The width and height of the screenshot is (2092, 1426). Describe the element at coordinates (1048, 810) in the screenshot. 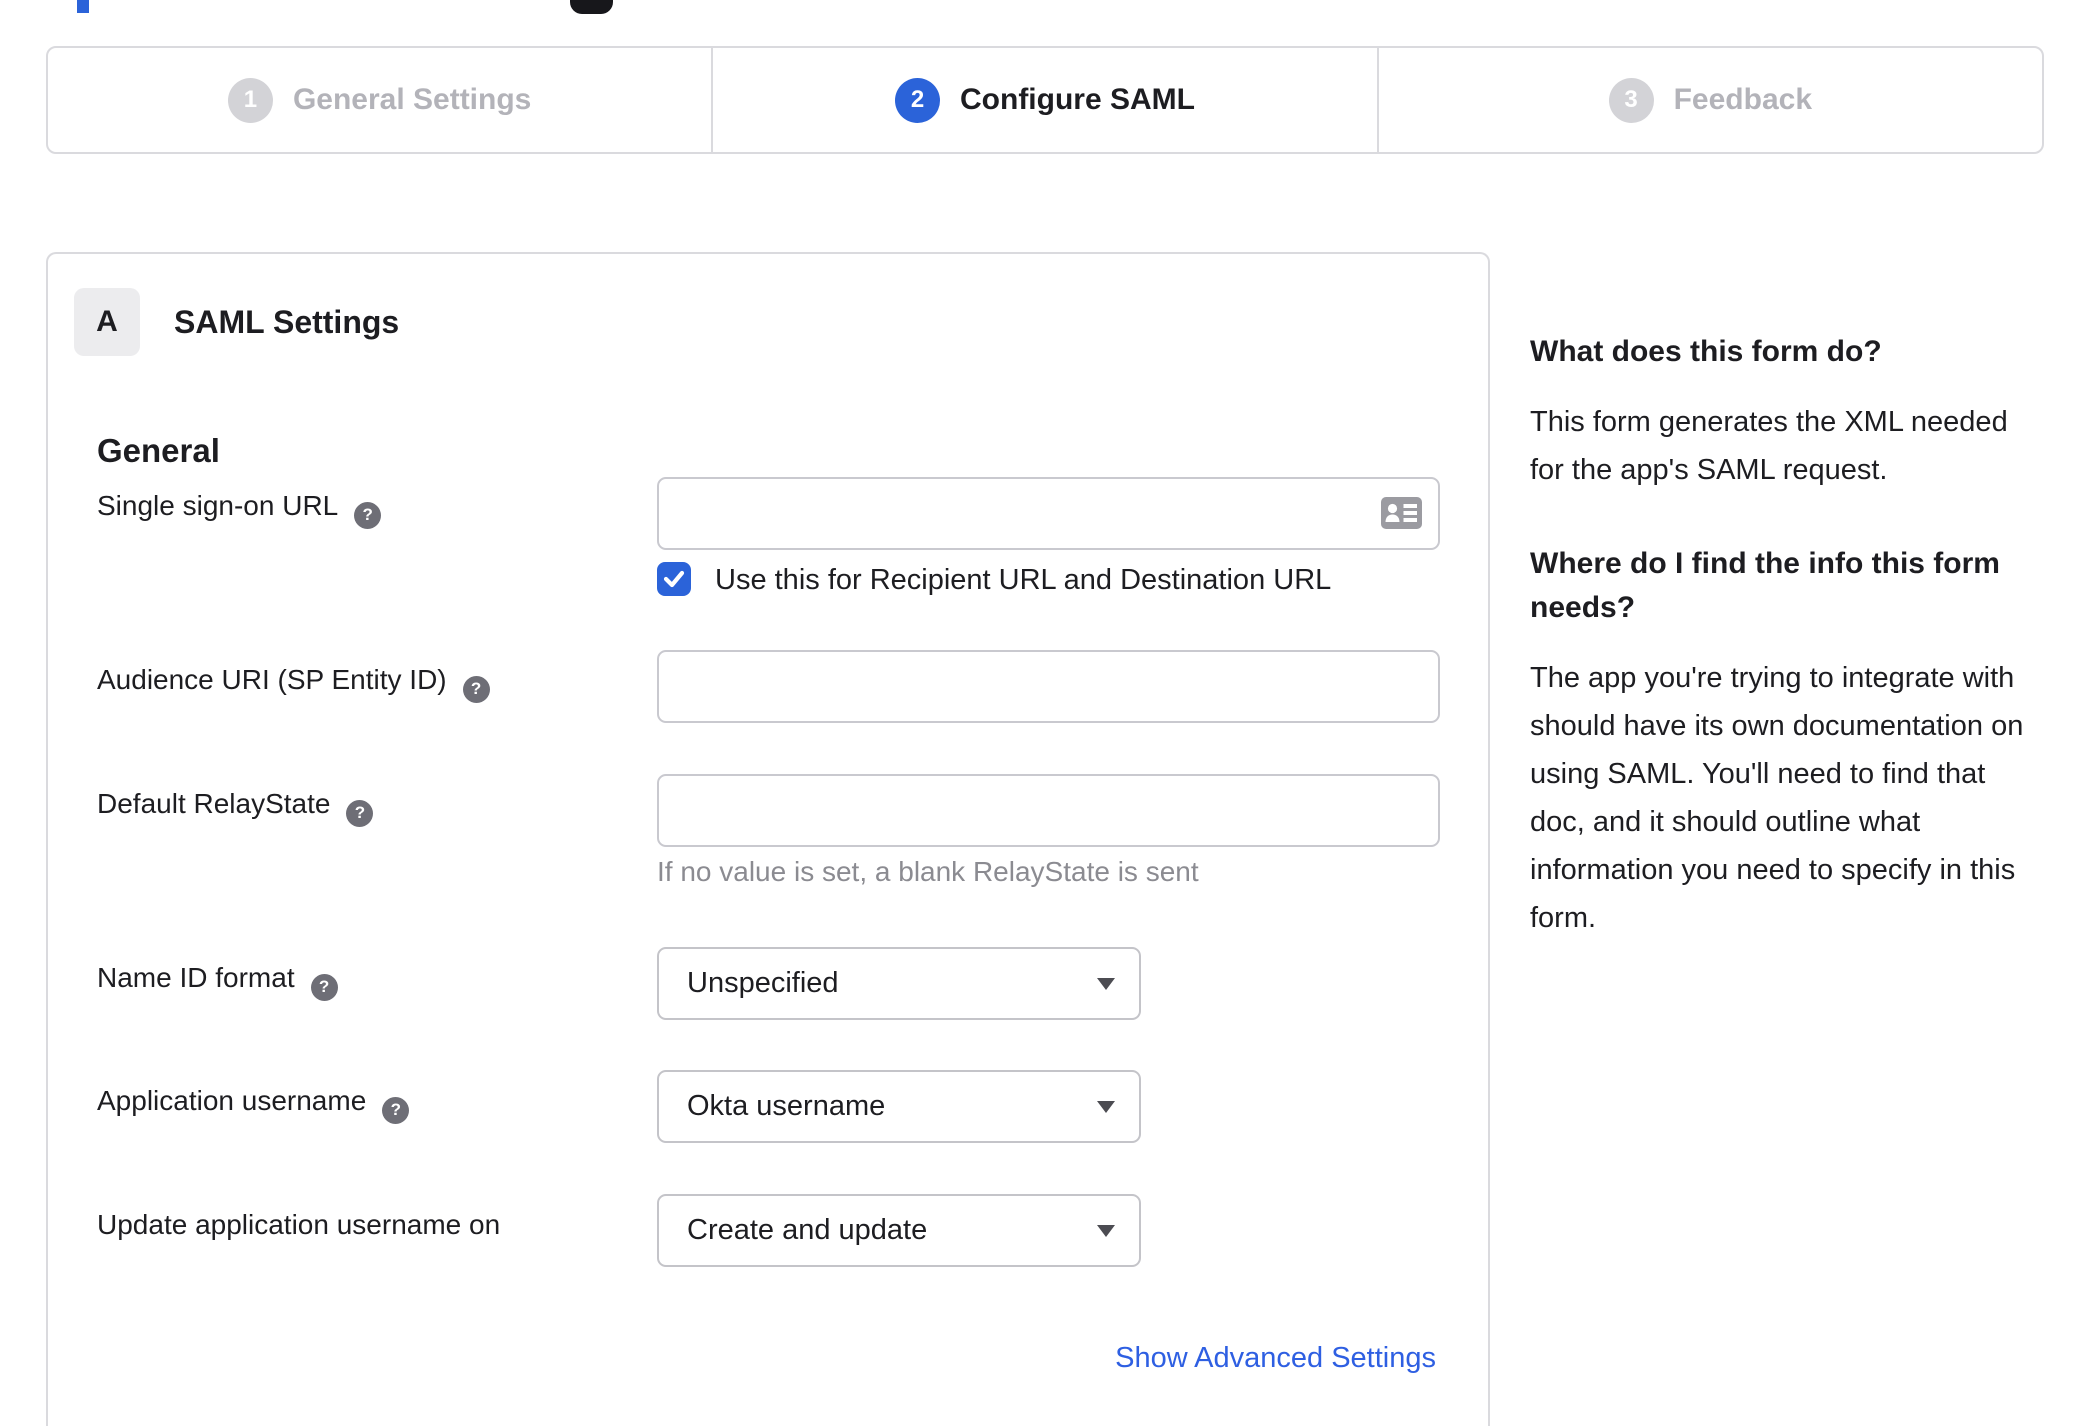

I see `relay-state-input` at that location.